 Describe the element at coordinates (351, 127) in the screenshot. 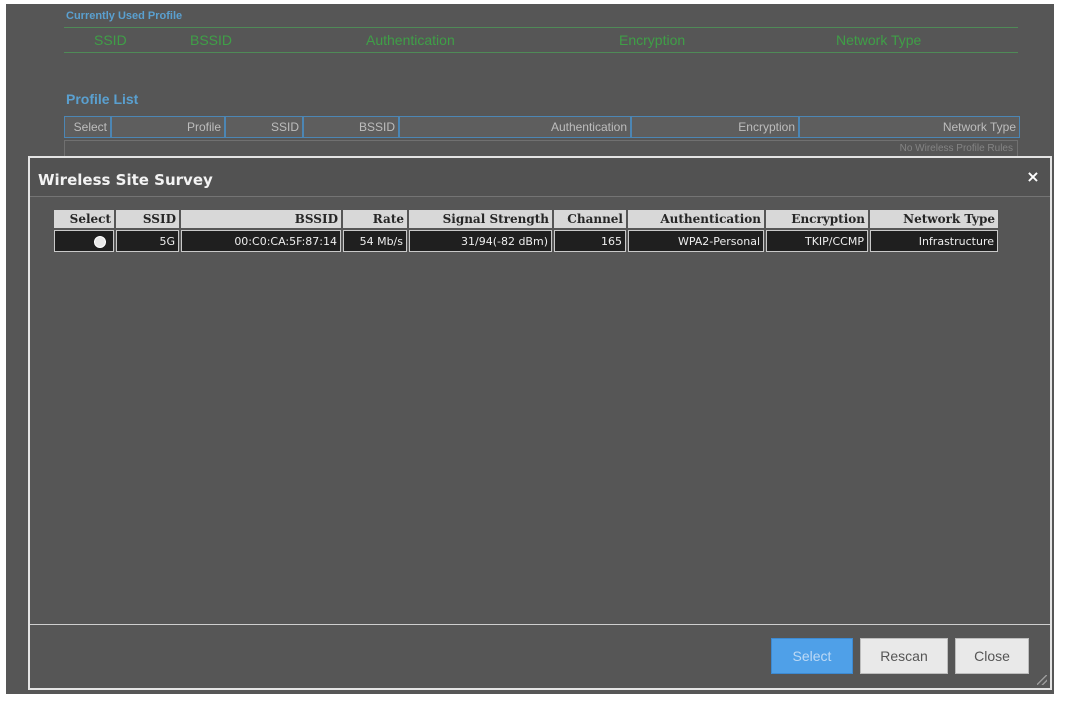

I see `profile-col-bssid: BSSID` at that location.